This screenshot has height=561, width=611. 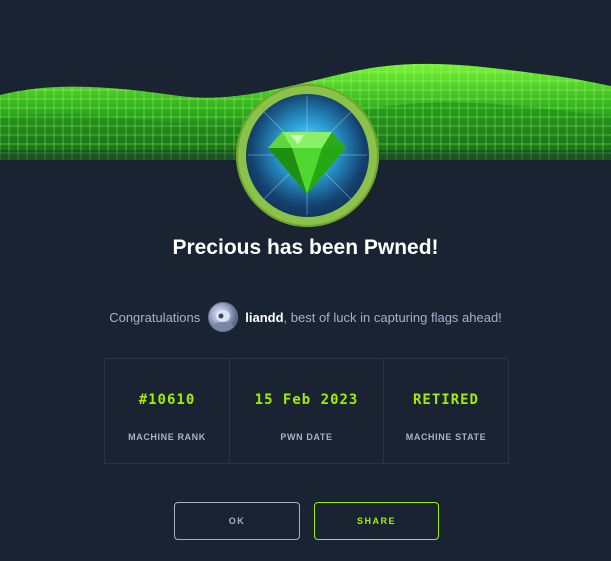 I want to click on congrats-suffix: , best of luck in capturing flags ahead!, so click(x=392, y=317).